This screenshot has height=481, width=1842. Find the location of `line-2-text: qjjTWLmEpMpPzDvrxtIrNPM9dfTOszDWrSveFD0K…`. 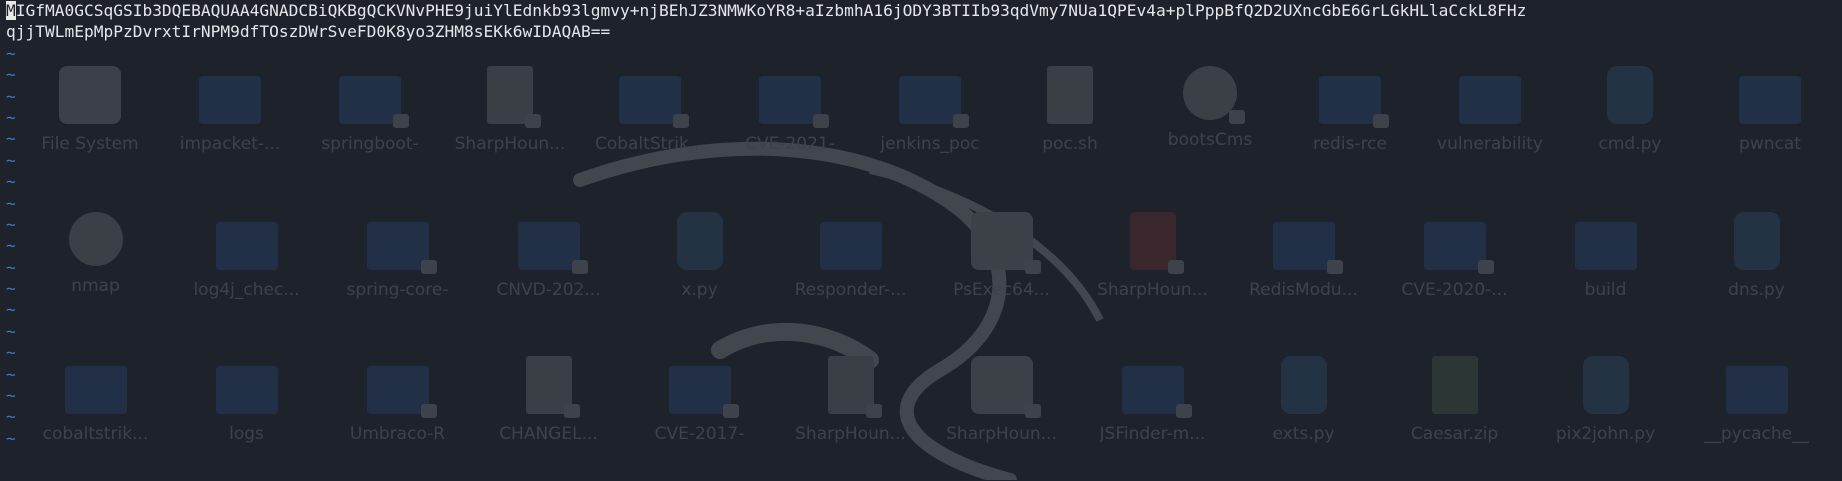

line-2-text: qjjTWLmEpMpPzDvrxtIrNPM9dfTOszDWrSveFD0K… is located at coordinates (308, 32).